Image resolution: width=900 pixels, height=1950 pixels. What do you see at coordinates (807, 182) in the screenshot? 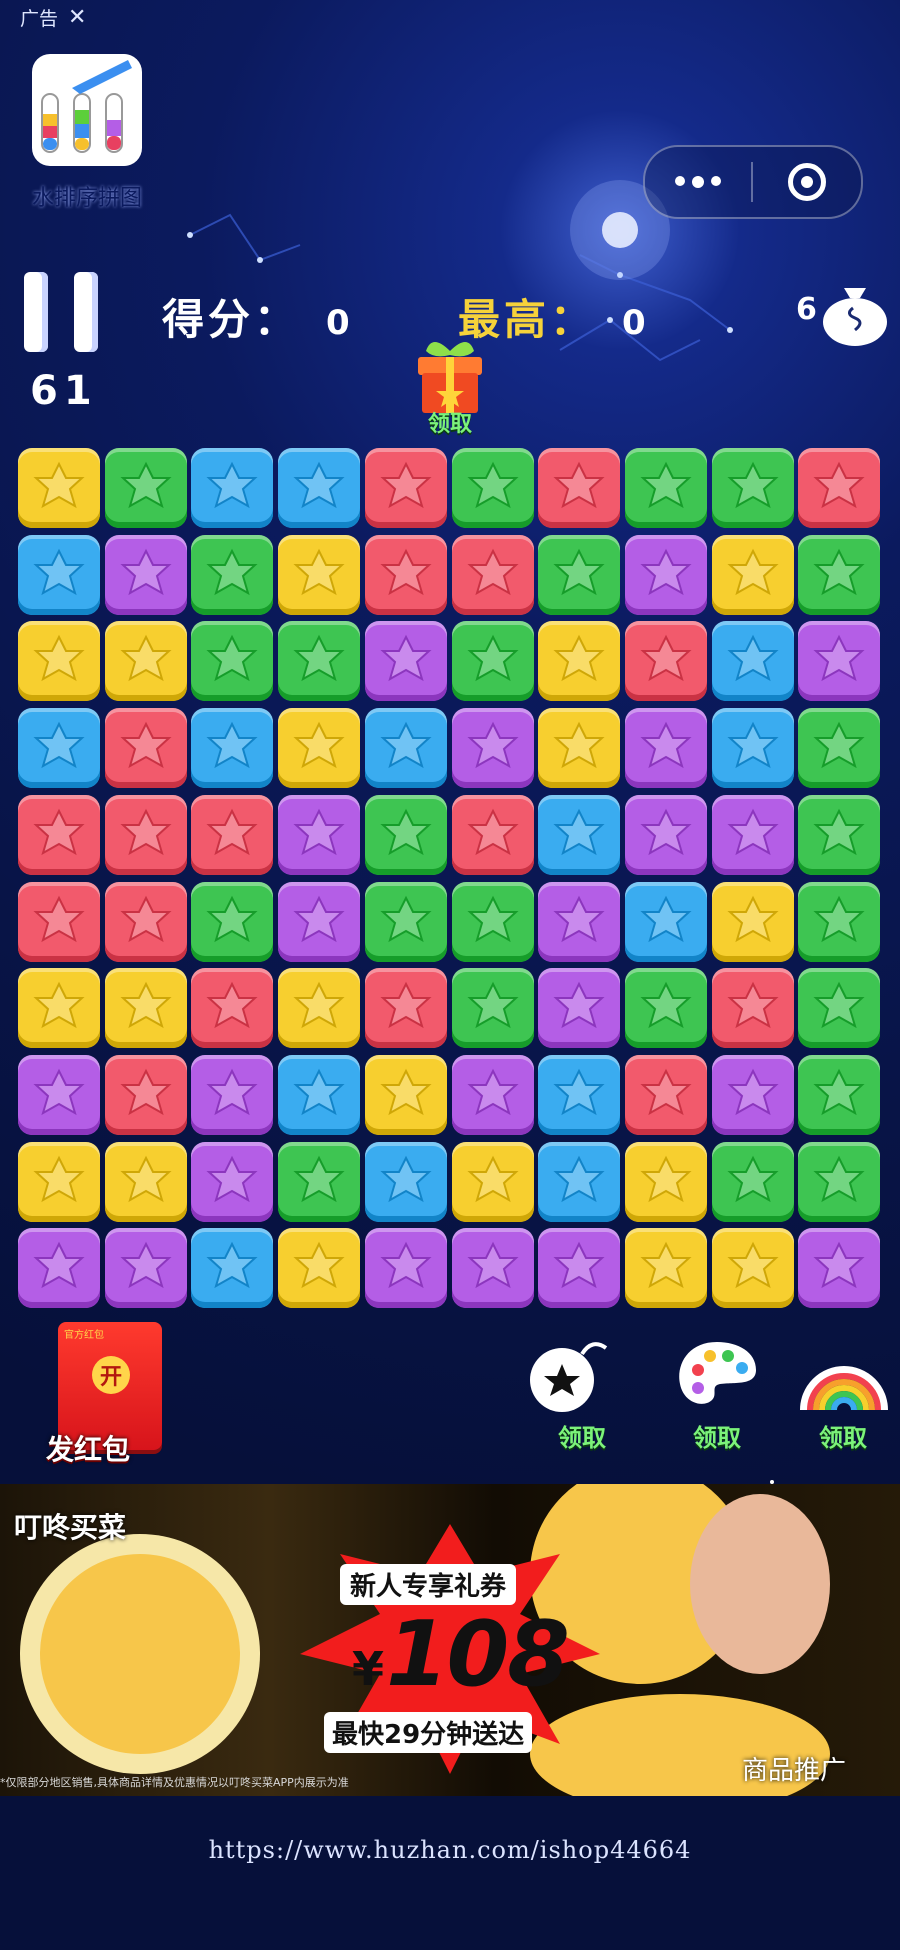
I see `target-circle-icon` at bounding box center [807, 182].